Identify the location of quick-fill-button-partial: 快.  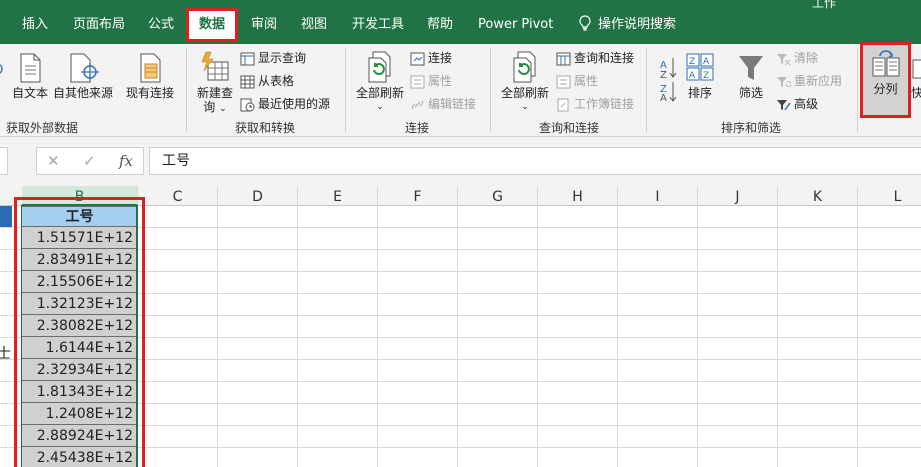
(916, 76).